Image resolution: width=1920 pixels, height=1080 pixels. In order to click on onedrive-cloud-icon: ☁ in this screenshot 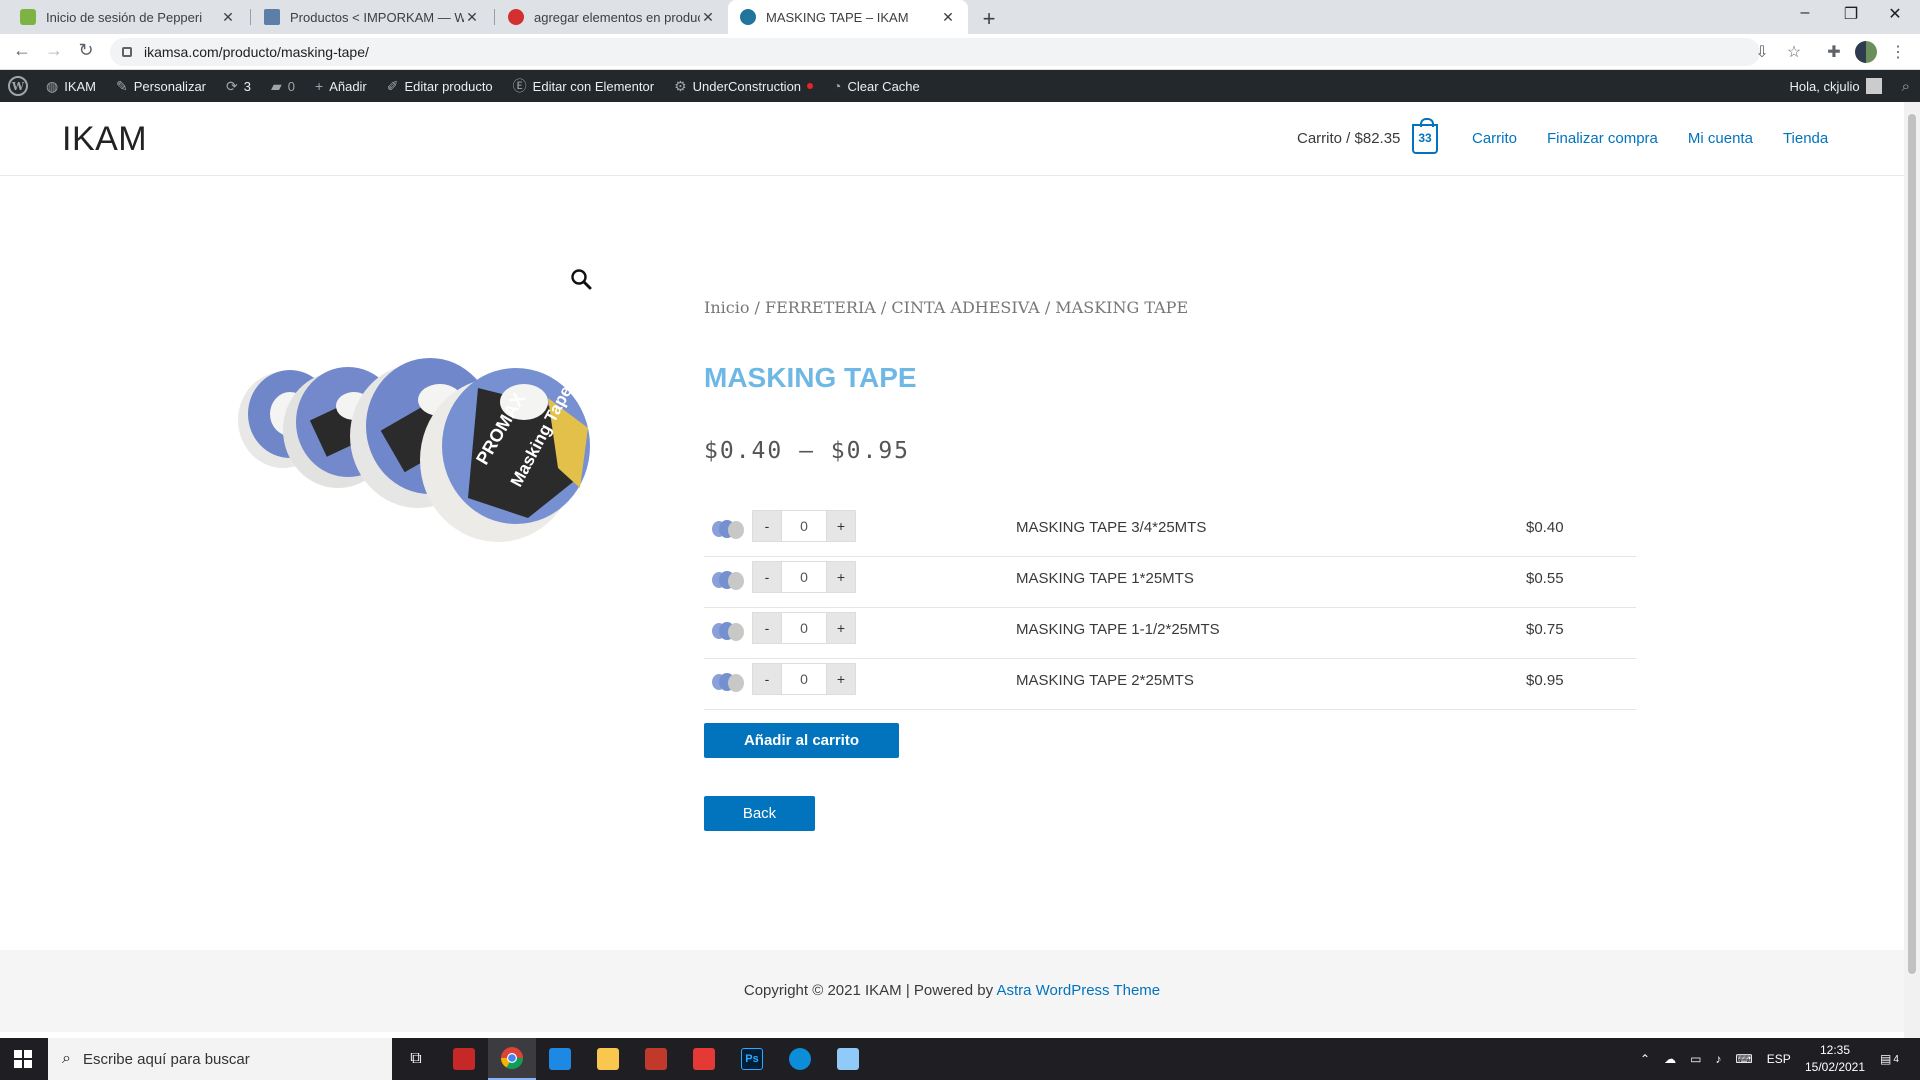, I will do `click(1670, 1059)`.